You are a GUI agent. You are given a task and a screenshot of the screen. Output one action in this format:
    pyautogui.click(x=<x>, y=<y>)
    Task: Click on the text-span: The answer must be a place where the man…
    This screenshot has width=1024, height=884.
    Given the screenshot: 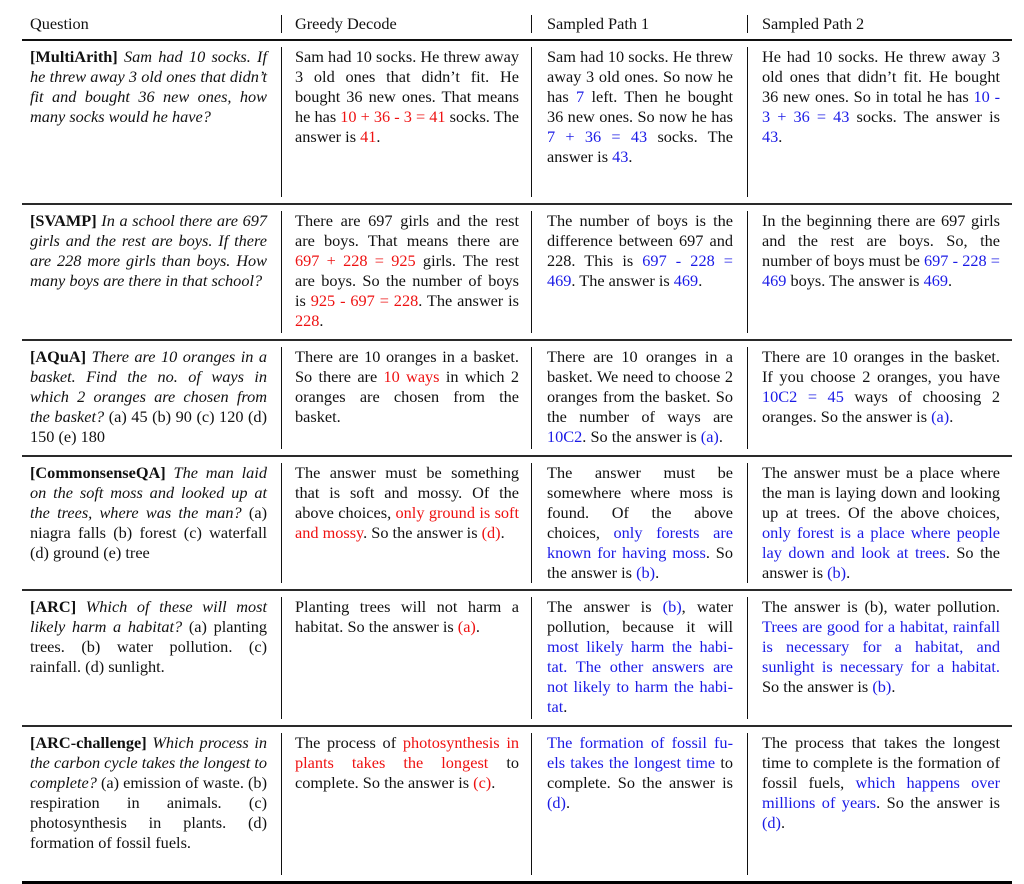 What is the action you would take?
    pyautogui.click(x=881, y=492)
    